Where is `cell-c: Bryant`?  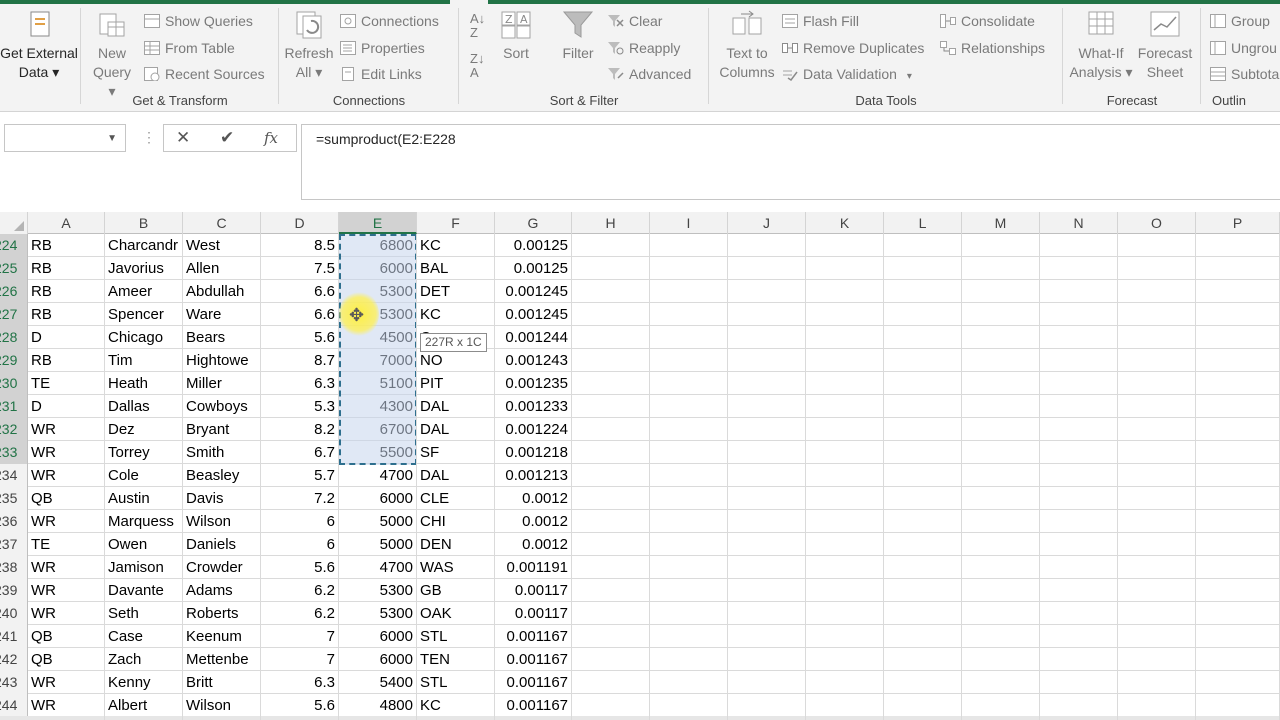 cell-c: Bryant is located at coordinates (221, 429).